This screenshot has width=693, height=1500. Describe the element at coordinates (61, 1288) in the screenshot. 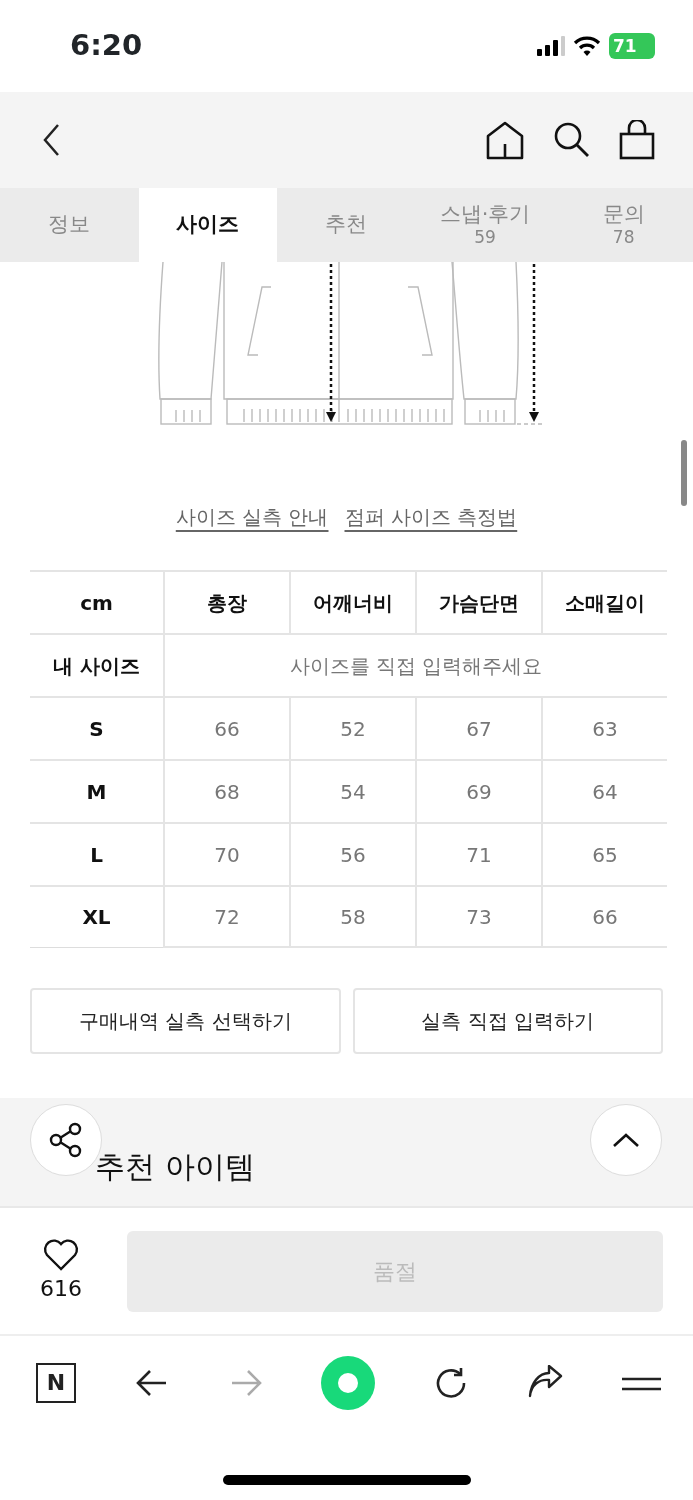

I see `like-count: 616` at that location.